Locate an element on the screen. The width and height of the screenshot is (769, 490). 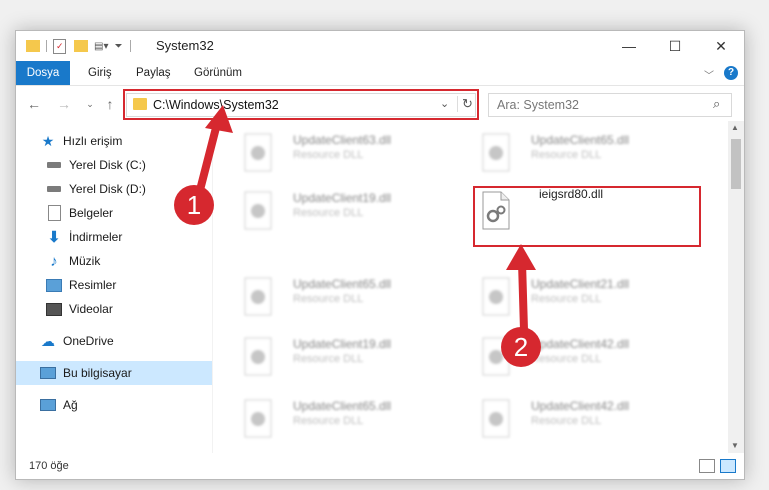
arrow-2-head is located at coordinates (521, 257).